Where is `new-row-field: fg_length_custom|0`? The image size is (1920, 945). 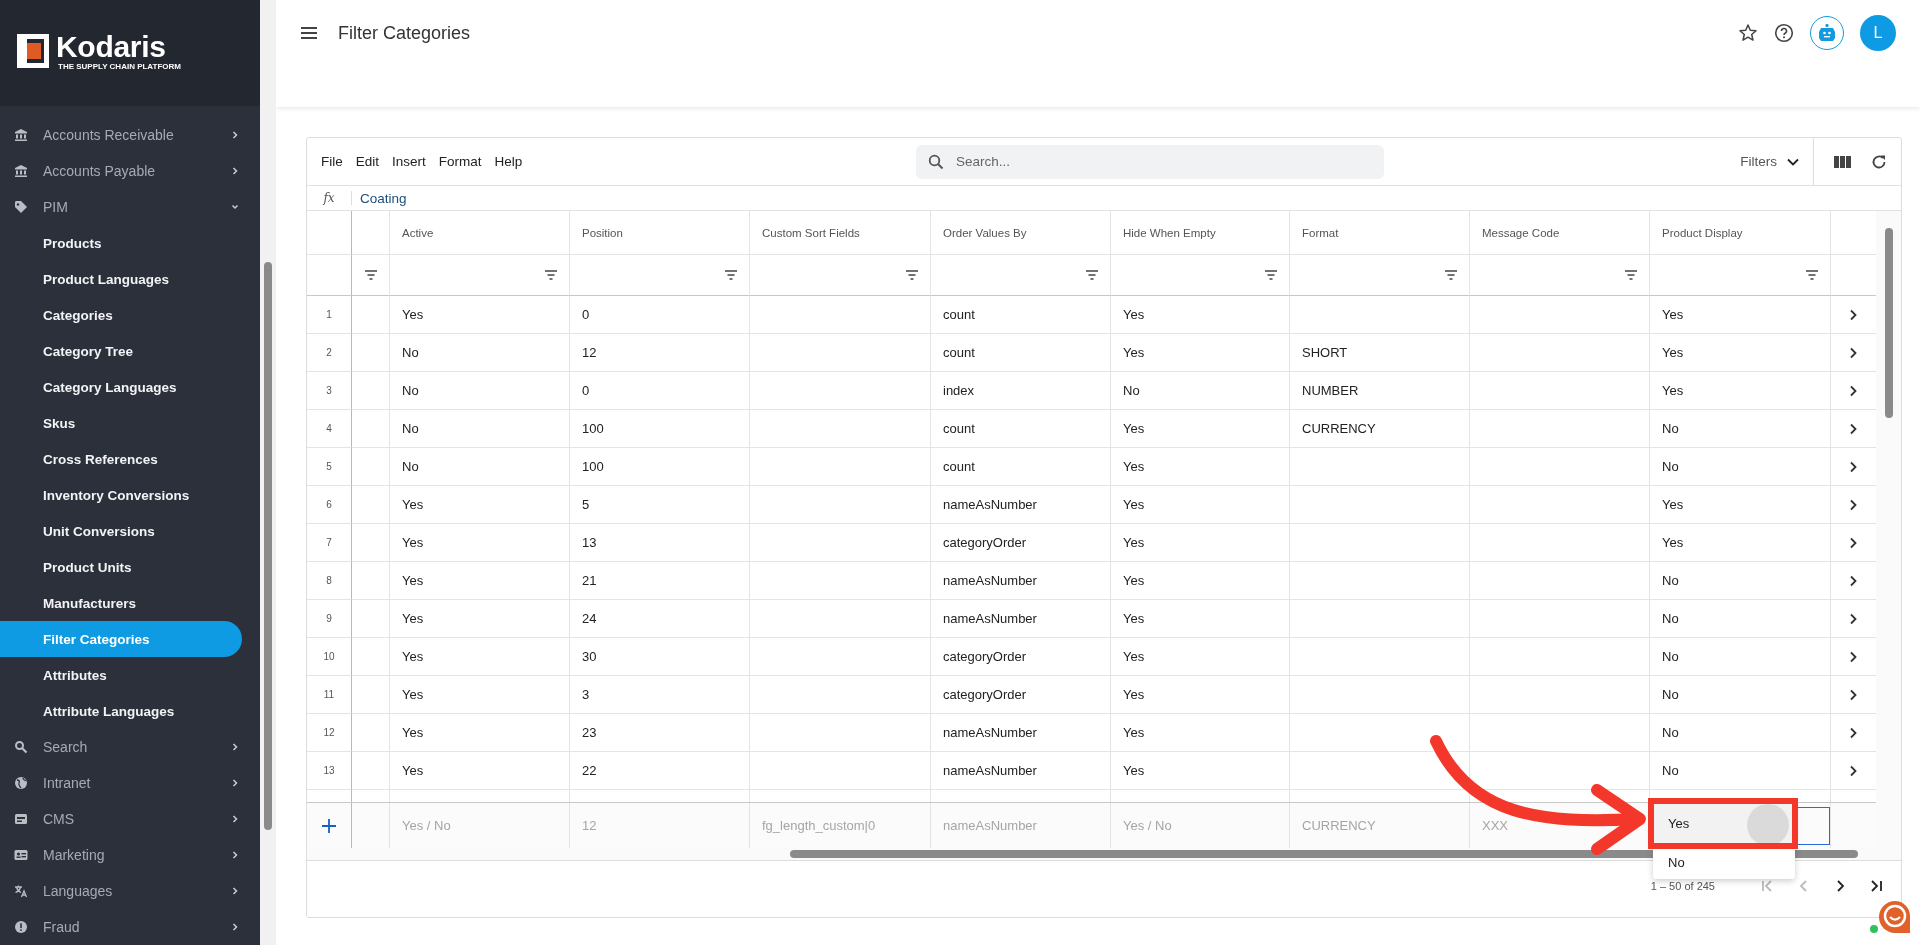
new-row-field: fg_length_custom|0 is located at coordinates (840, 825).